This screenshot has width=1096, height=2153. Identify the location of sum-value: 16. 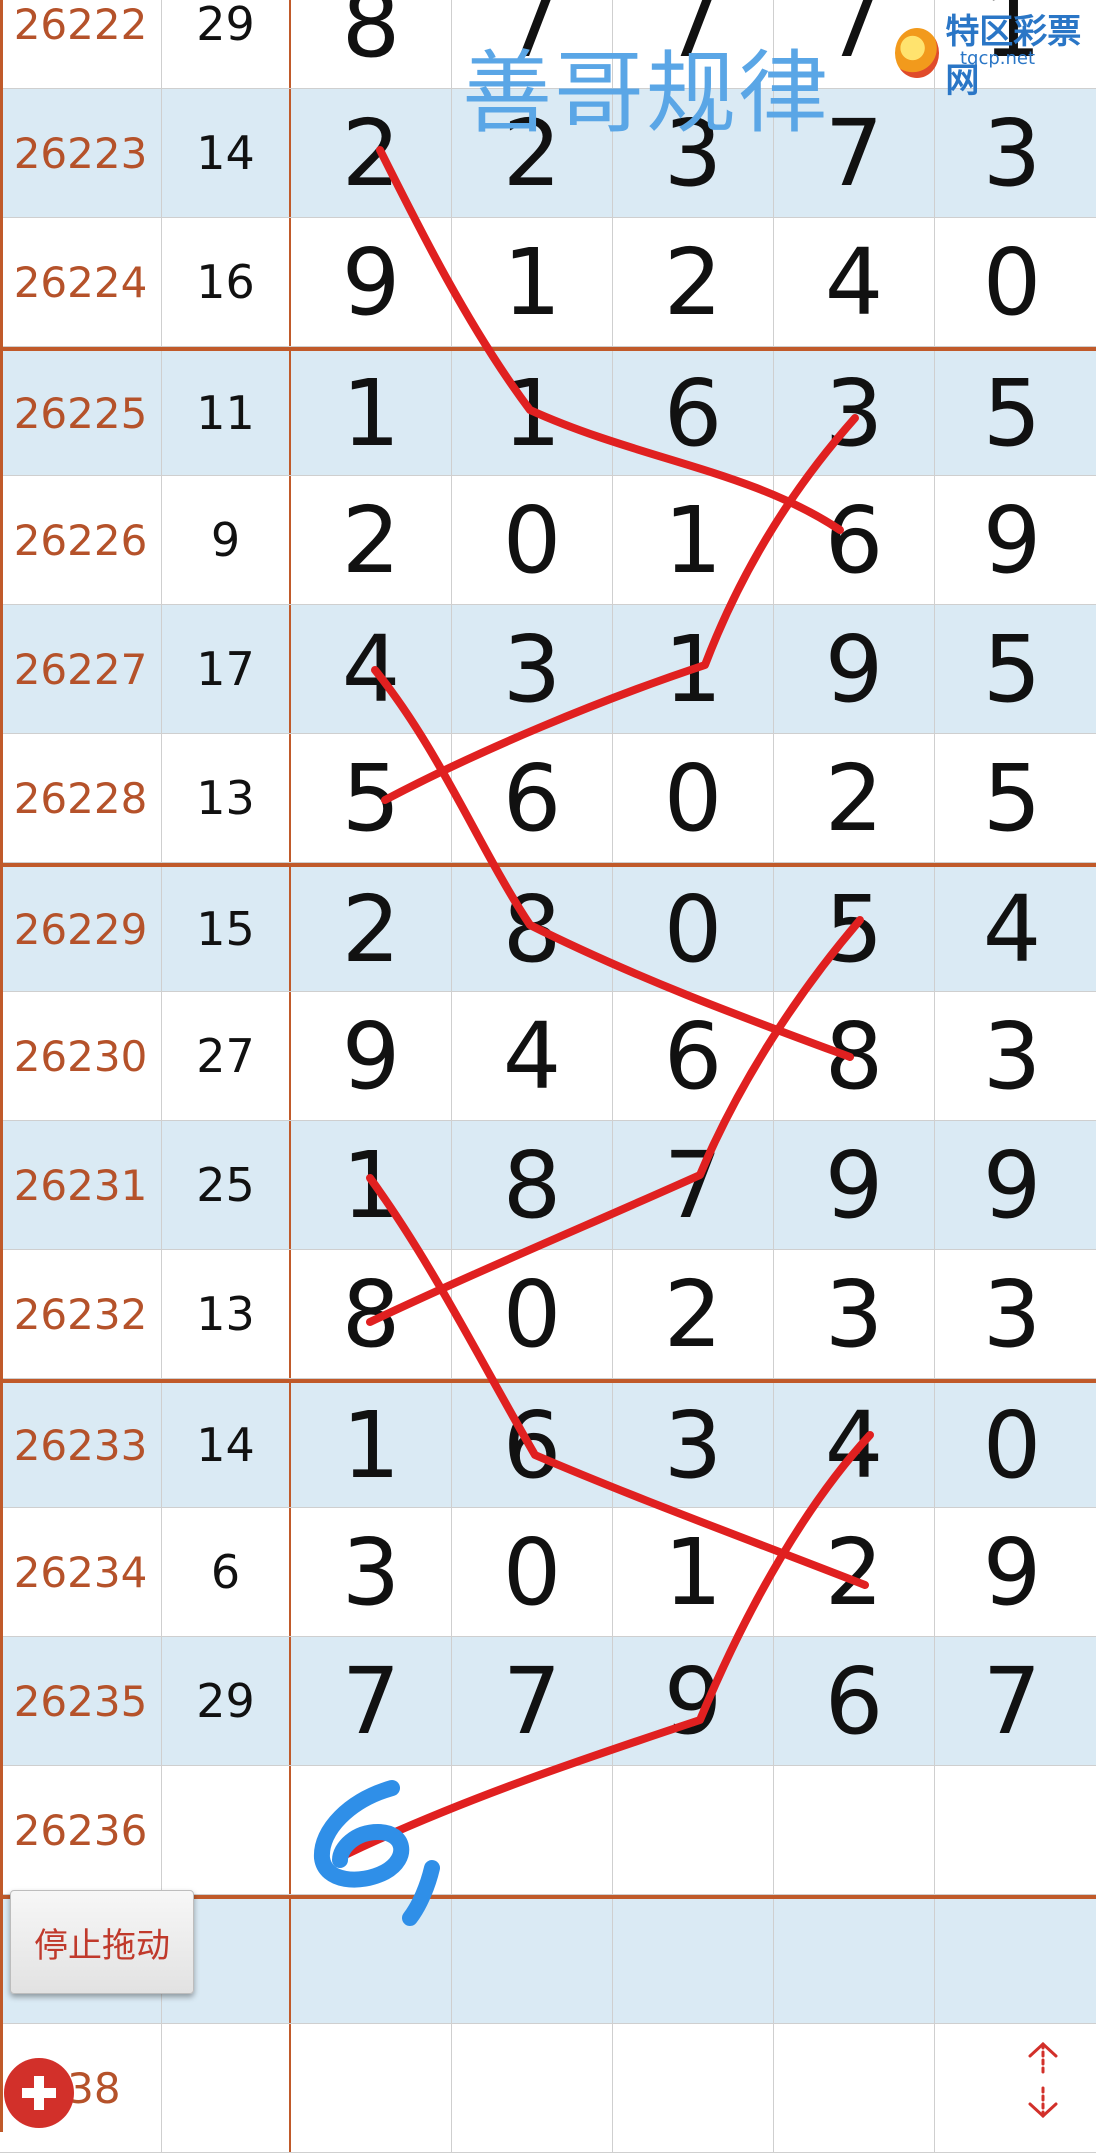
(226, 282).